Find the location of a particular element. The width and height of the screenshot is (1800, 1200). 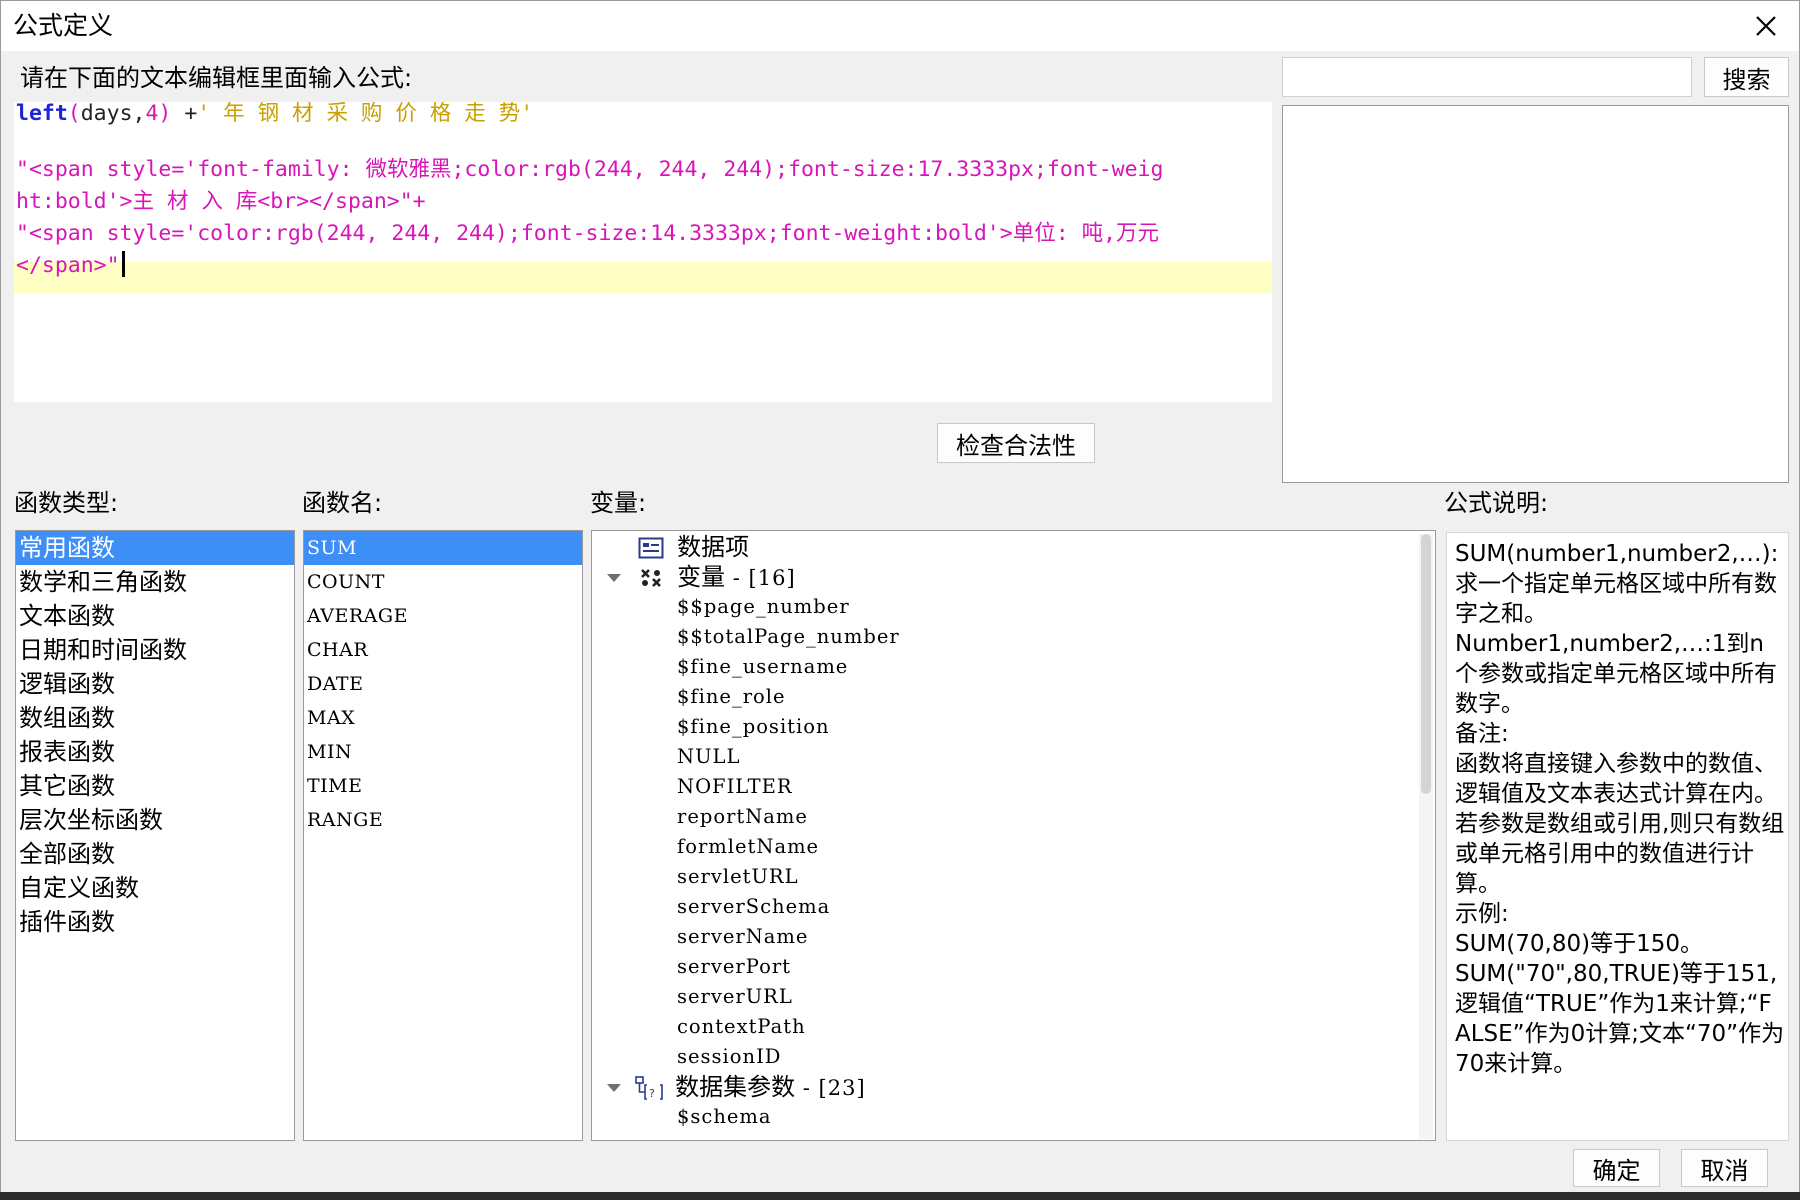

function-name-item: COUNT is located at coordinates (443, 582).